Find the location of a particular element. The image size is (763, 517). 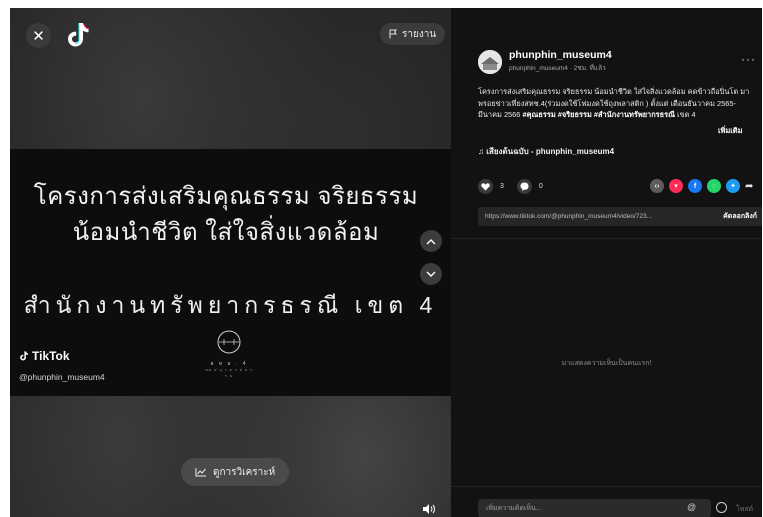

twitter-share-button: ✦ is located at coordinates (733, 186).